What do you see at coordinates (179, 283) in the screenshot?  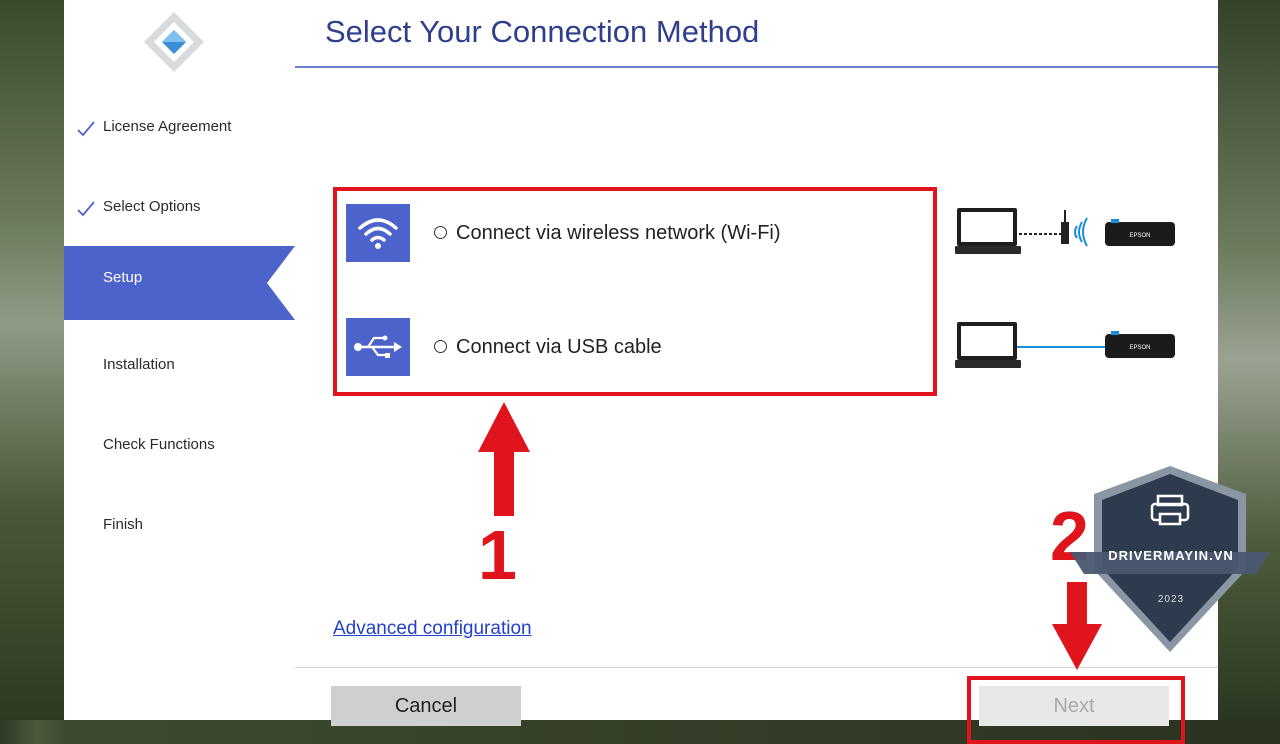 I see `sidebar-step-setup: Setup` at bounding box center [179, 283].